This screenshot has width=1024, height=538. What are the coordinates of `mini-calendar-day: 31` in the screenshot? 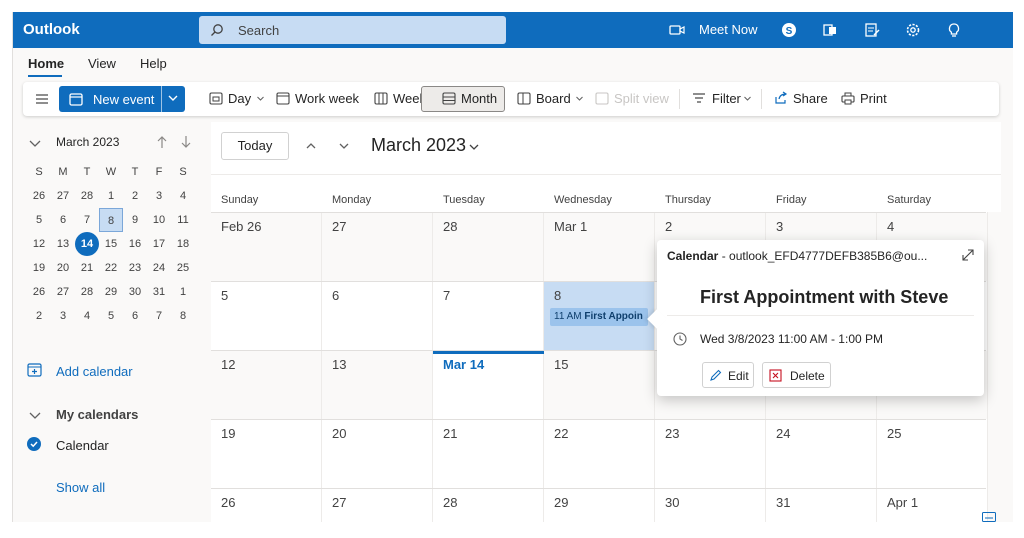 It's located at (159, 292).